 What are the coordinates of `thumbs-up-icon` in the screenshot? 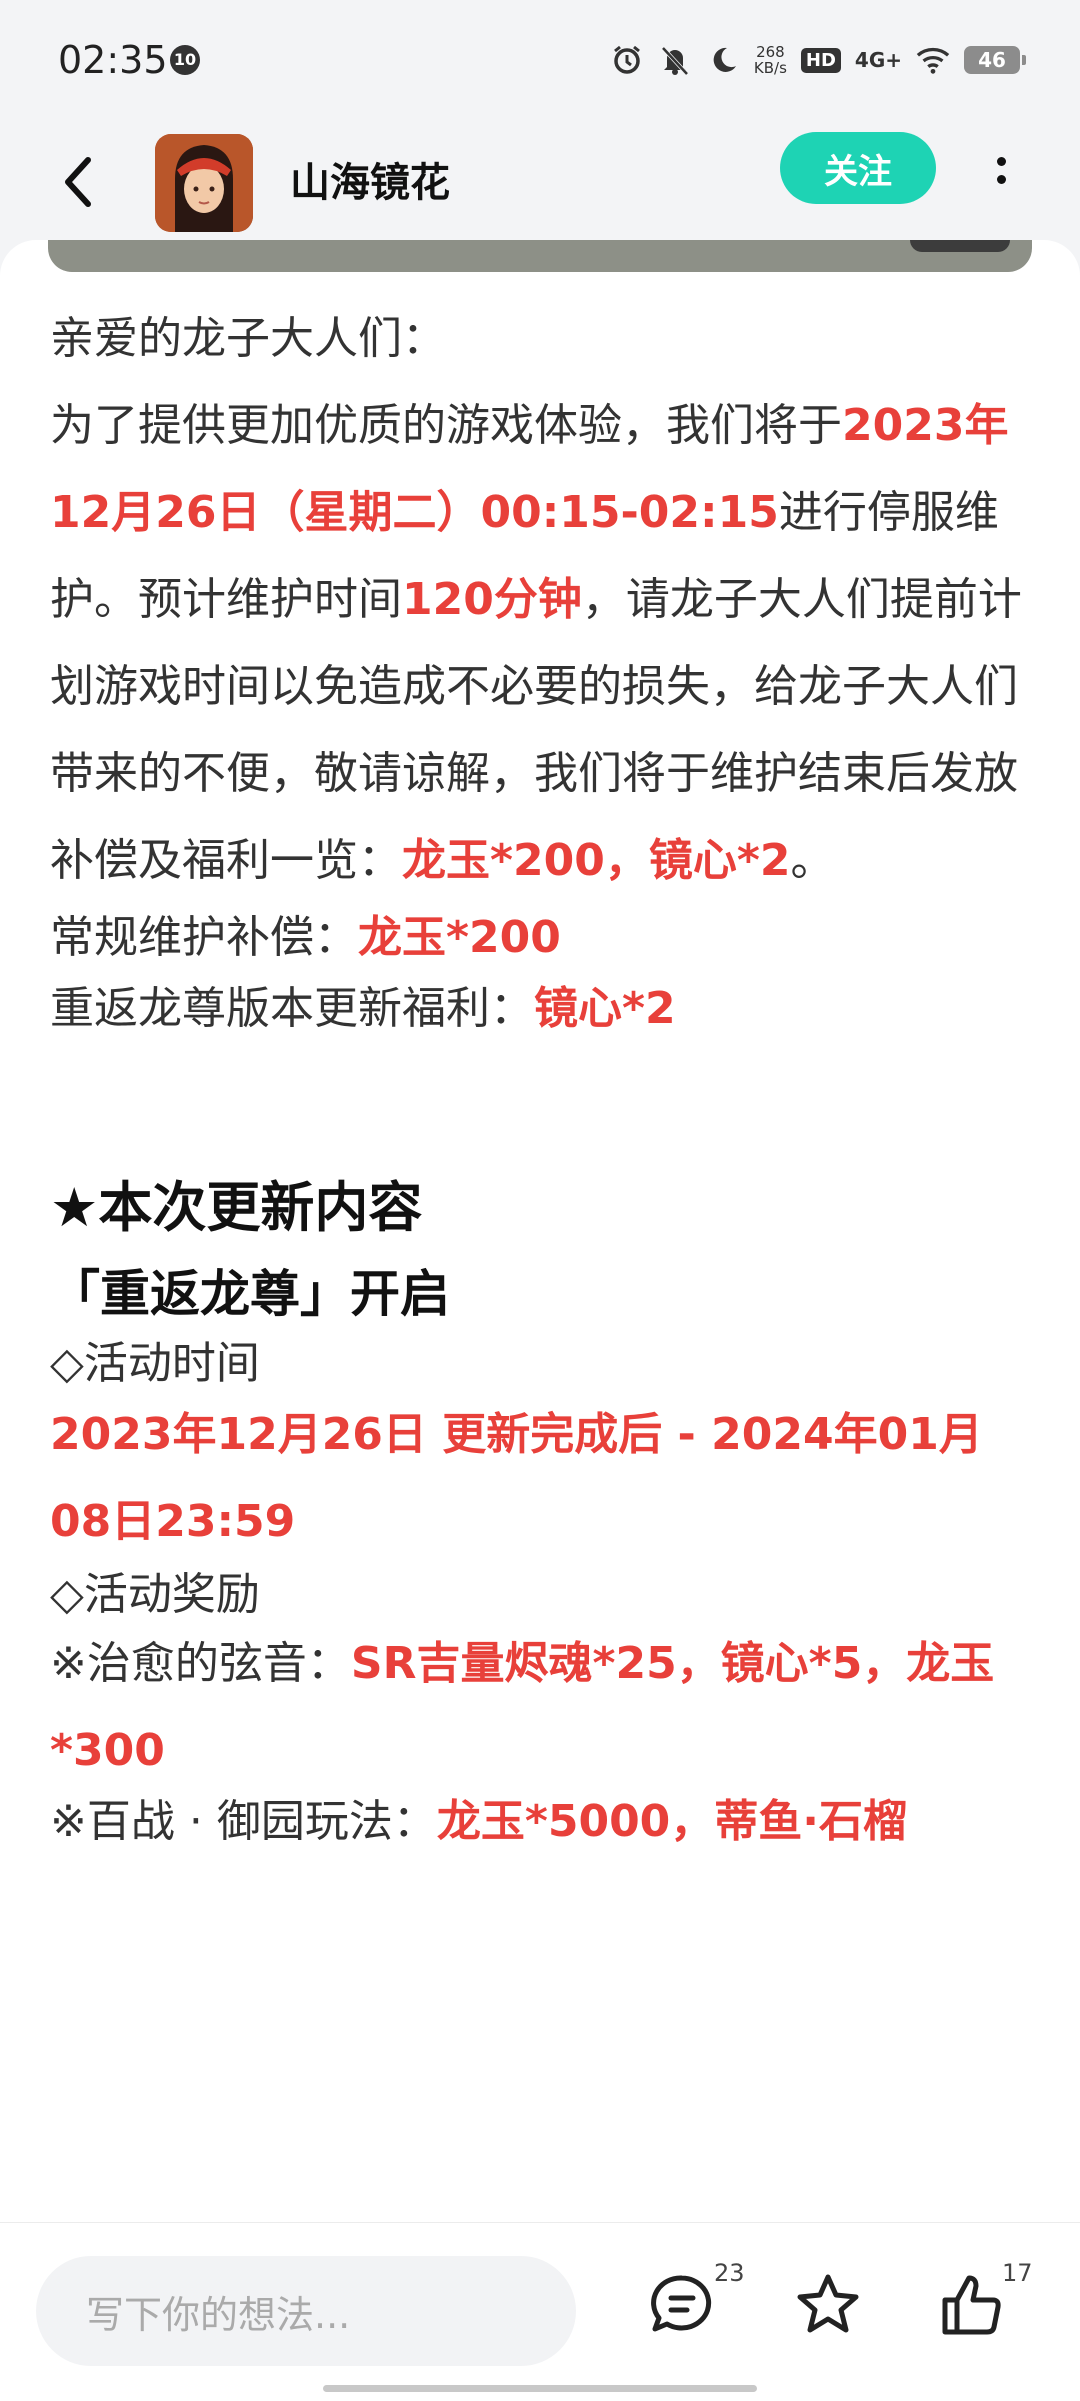 It's located at (971, 2305).